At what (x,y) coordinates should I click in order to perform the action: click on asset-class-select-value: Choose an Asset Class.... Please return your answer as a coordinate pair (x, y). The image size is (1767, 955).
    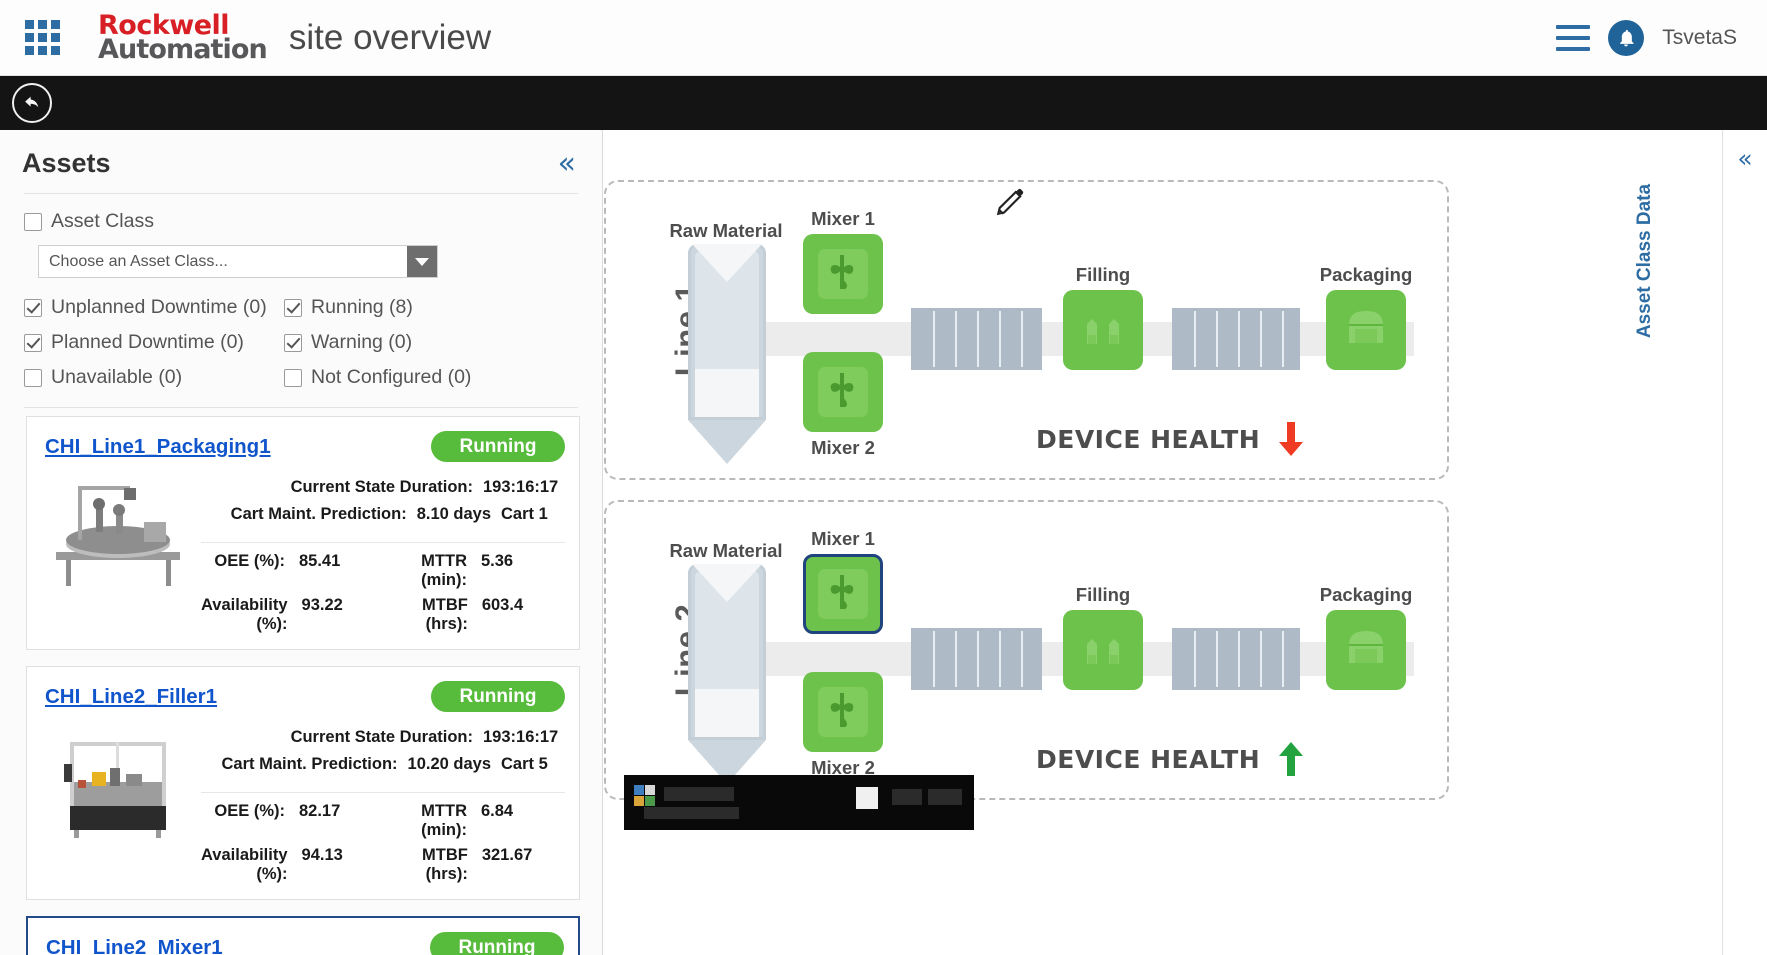
    Looking at the image, I should click on (138, 261).